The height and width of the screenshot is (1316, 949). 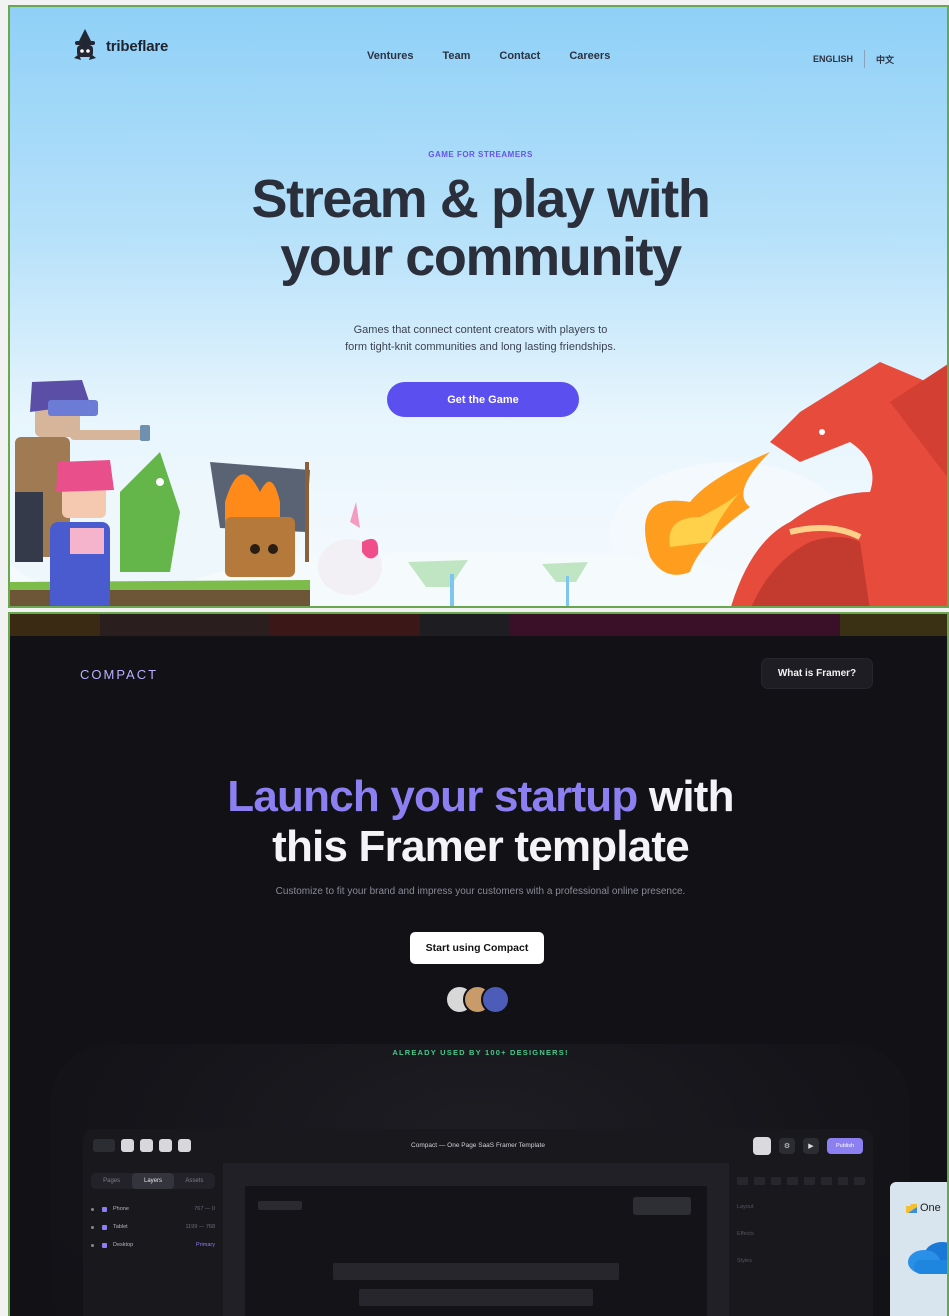 I want to click on pink-hair-character, so click(x=82, y=533).